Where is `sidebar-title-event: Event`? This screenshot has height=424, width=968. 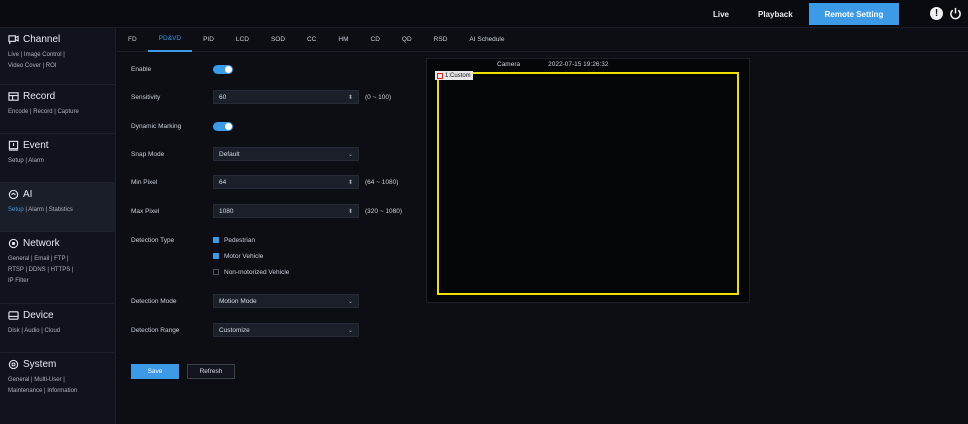
sidebar-title-event: Event is located at coordinates (36, 145).